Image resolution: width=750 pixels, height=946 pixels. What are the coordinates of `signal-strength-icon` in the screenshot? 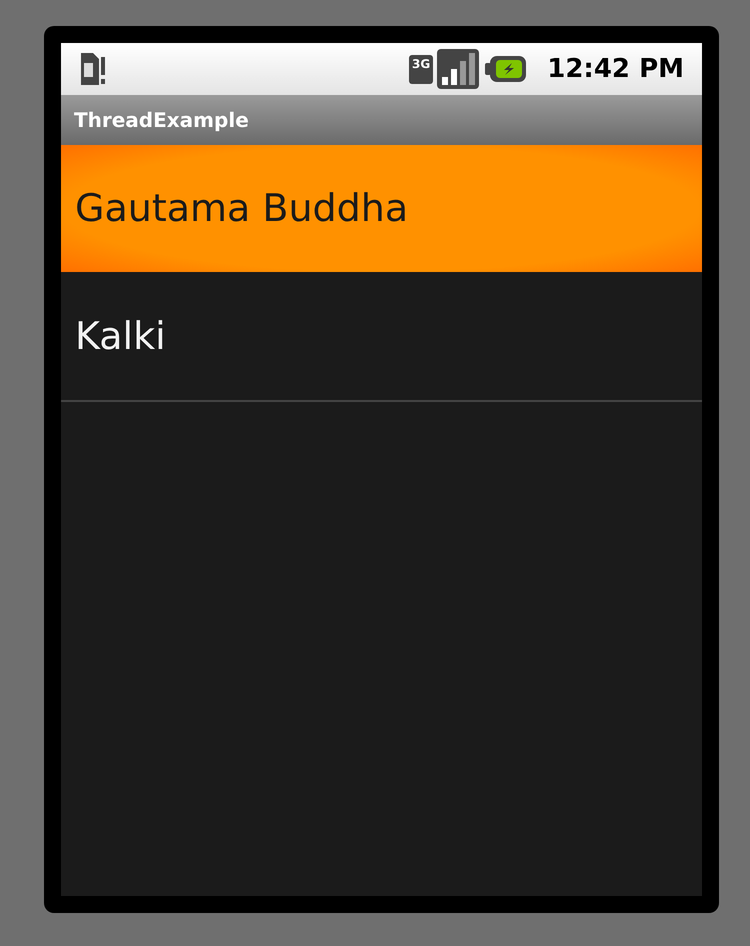 It's located at (458, 69).